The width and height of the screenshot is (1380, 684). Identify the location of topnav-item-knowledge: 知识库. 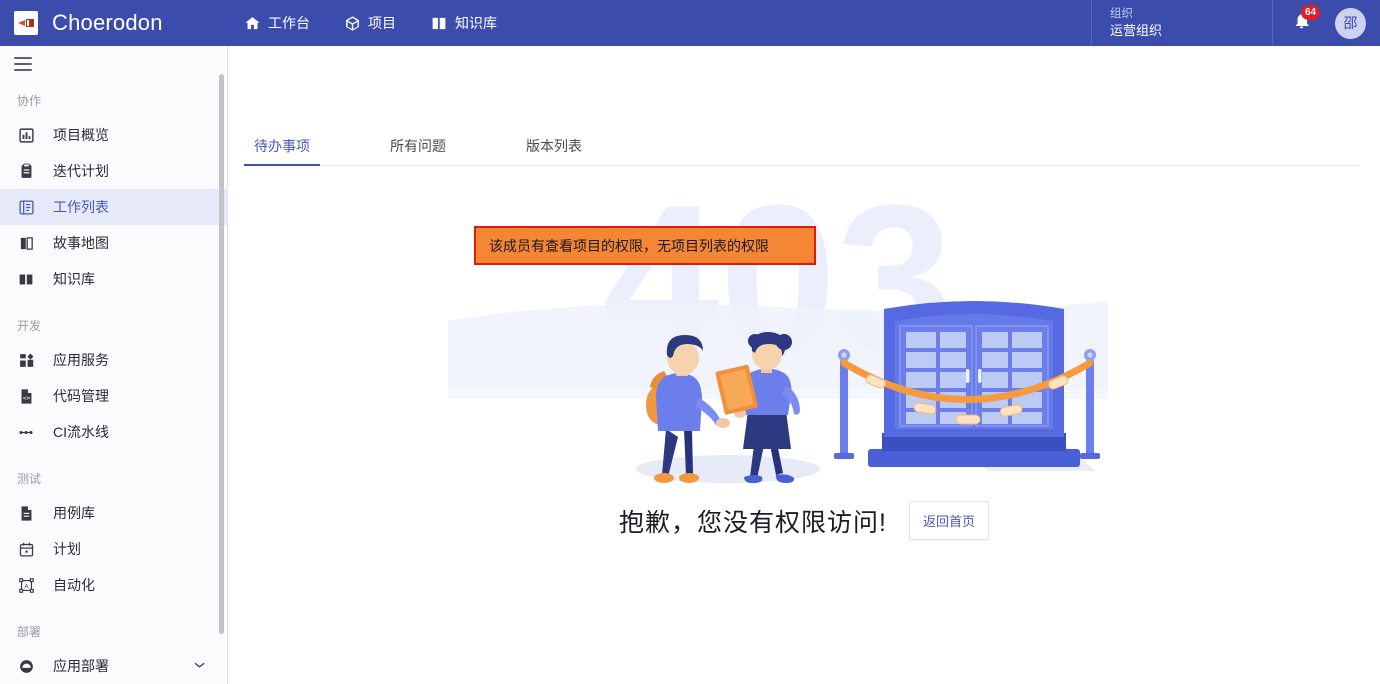
(463, 23).